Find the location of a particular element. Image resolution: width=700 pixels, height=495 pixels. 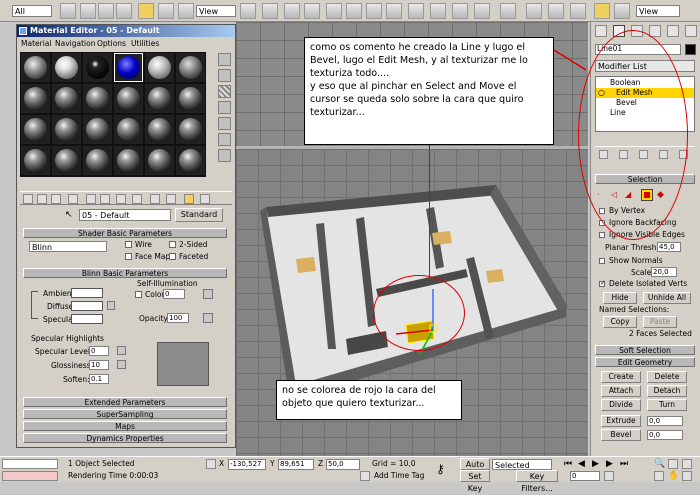

backlight-icon is located at coordinates (224, 75).